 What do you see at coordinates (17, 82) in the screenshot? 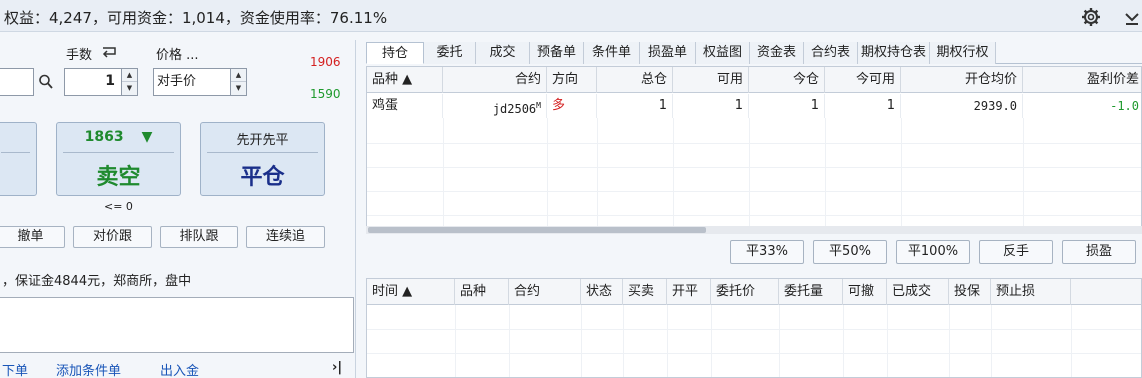
I see `contract-input` at bounding box center [17, 82].